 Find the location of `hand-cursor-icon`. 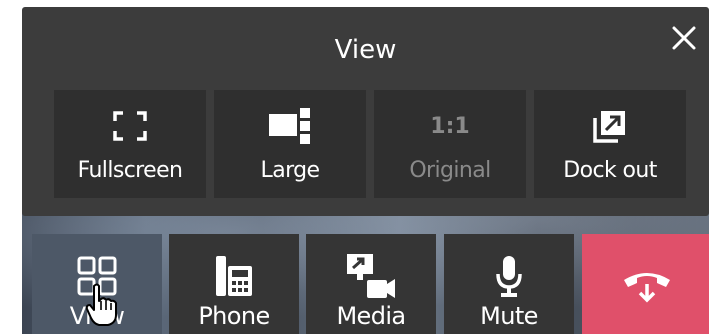

hand-cursor-icon is located at coordinates (101, 304).